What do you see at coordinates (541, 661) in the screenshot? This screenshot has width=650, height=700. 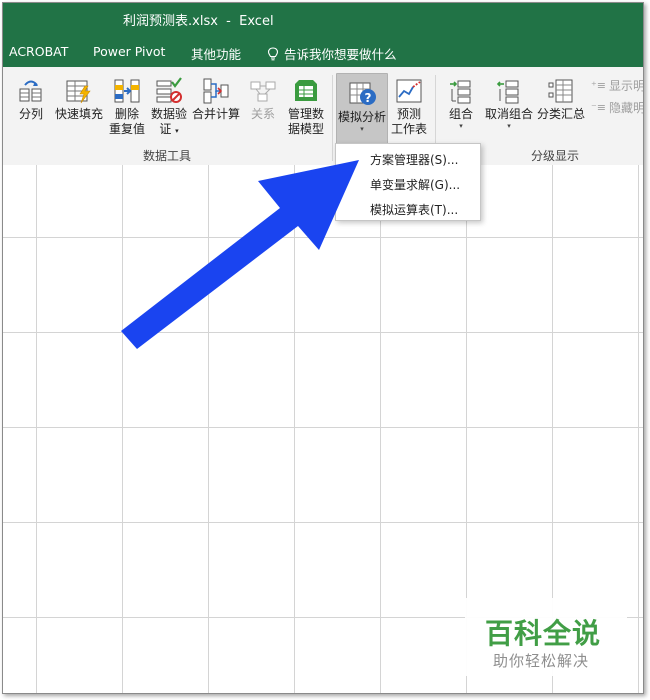 I see `watermark-subtitle: 助你轻松解决` at bounding box center [541, 661].